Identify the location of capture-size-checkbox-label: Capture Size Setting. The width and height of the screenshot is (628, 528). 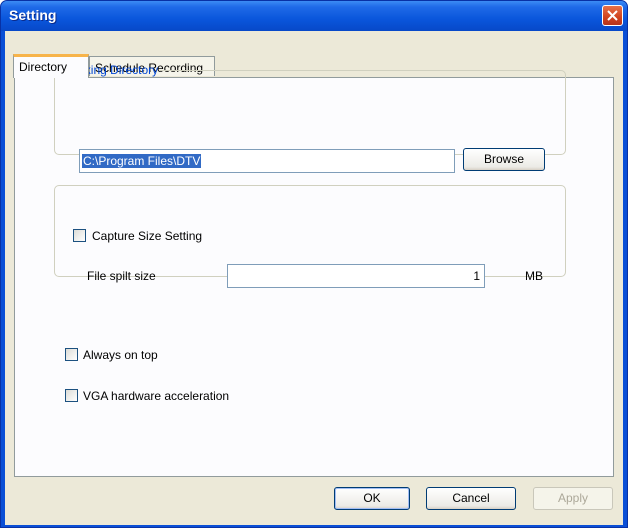
(148, 236).